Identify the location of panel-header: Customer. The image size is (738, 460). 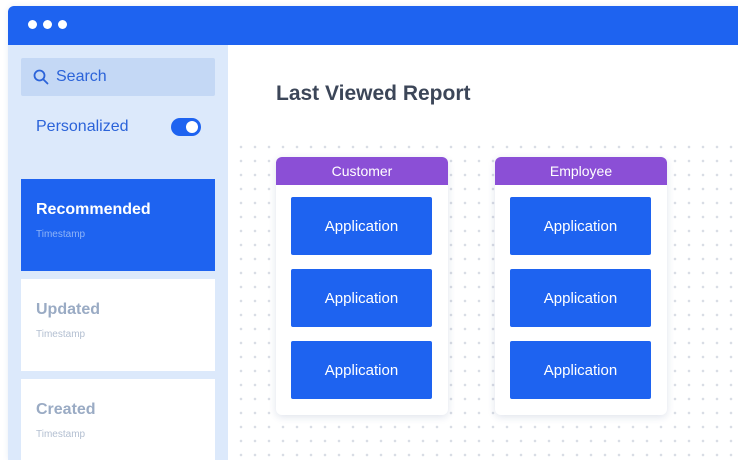
(362, 171).